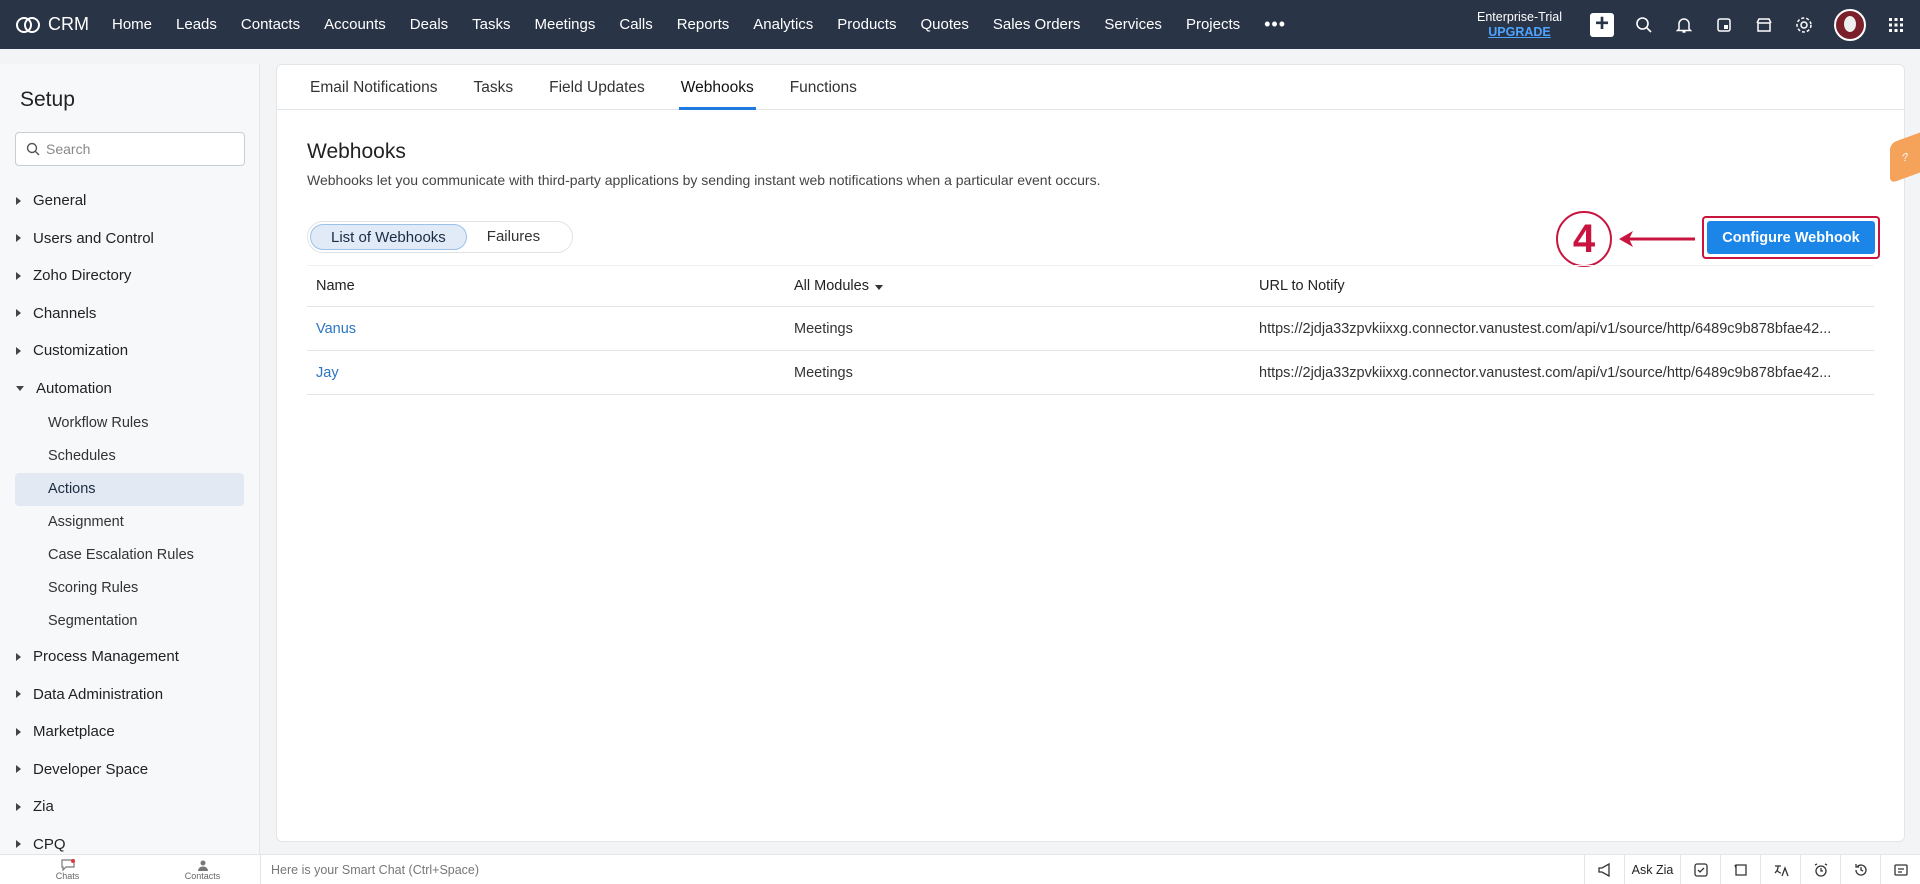 This screenshot has height=884, width=1920. Describe the element at coordinates (129, 621) in the screenshot. I see `sidebar-item-segmentation: Segmentation` at that location.